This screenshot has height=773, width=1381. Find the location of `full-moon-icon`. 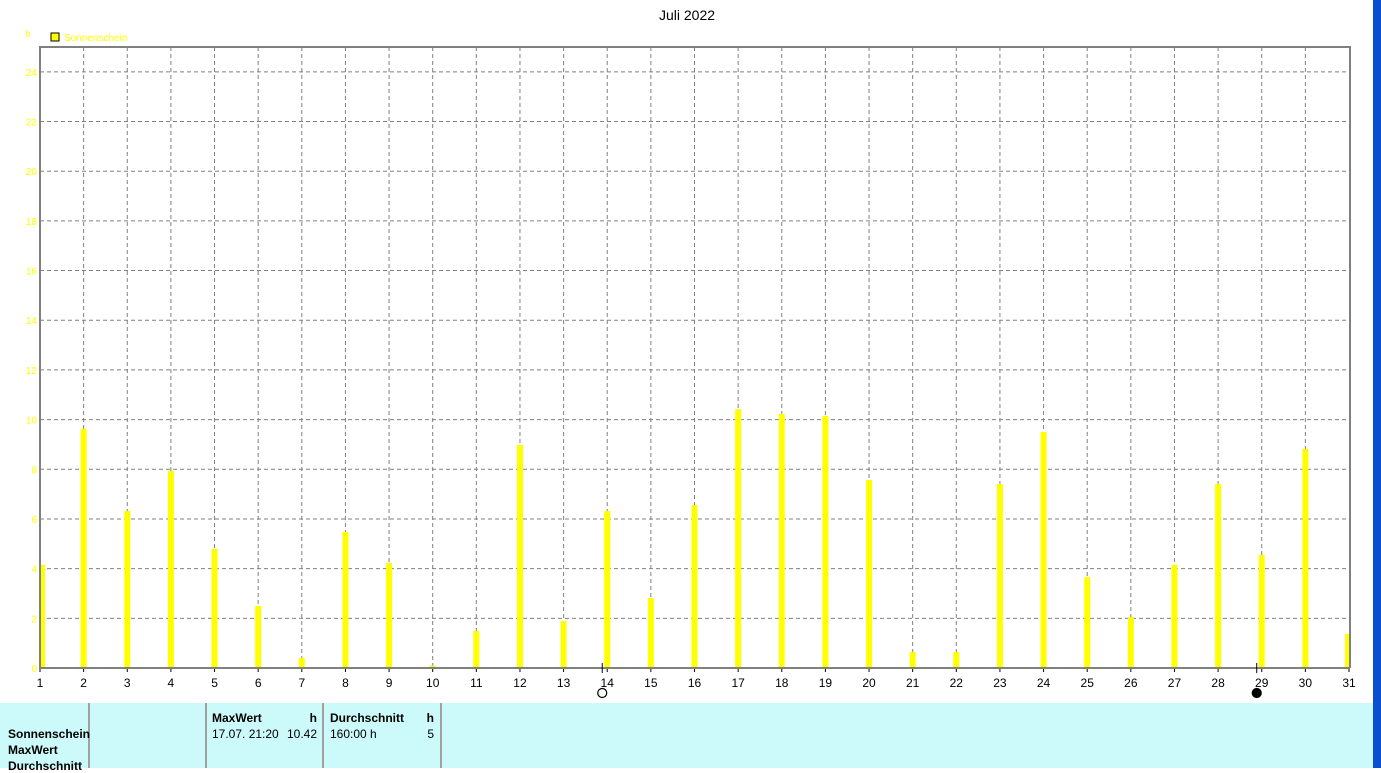

full-moon-icon is located at coordinates (602, 693).